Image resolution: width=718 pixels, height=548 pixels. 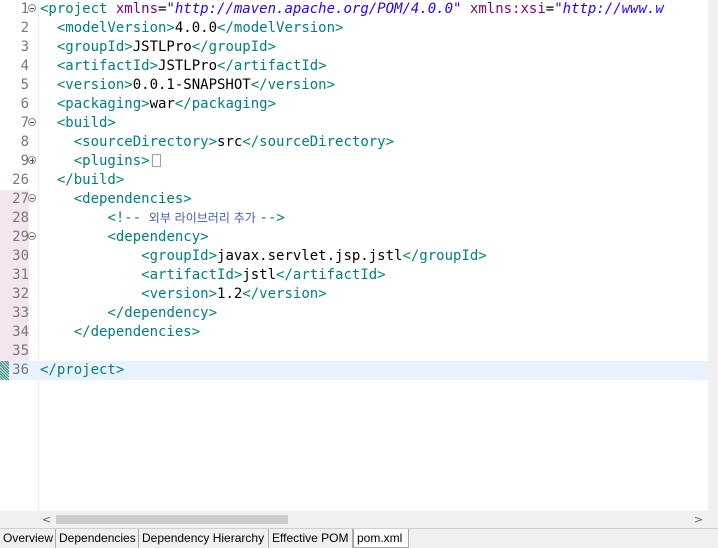 I want to click on code-line: 33 </dependency>, so click(x=354, y=313).